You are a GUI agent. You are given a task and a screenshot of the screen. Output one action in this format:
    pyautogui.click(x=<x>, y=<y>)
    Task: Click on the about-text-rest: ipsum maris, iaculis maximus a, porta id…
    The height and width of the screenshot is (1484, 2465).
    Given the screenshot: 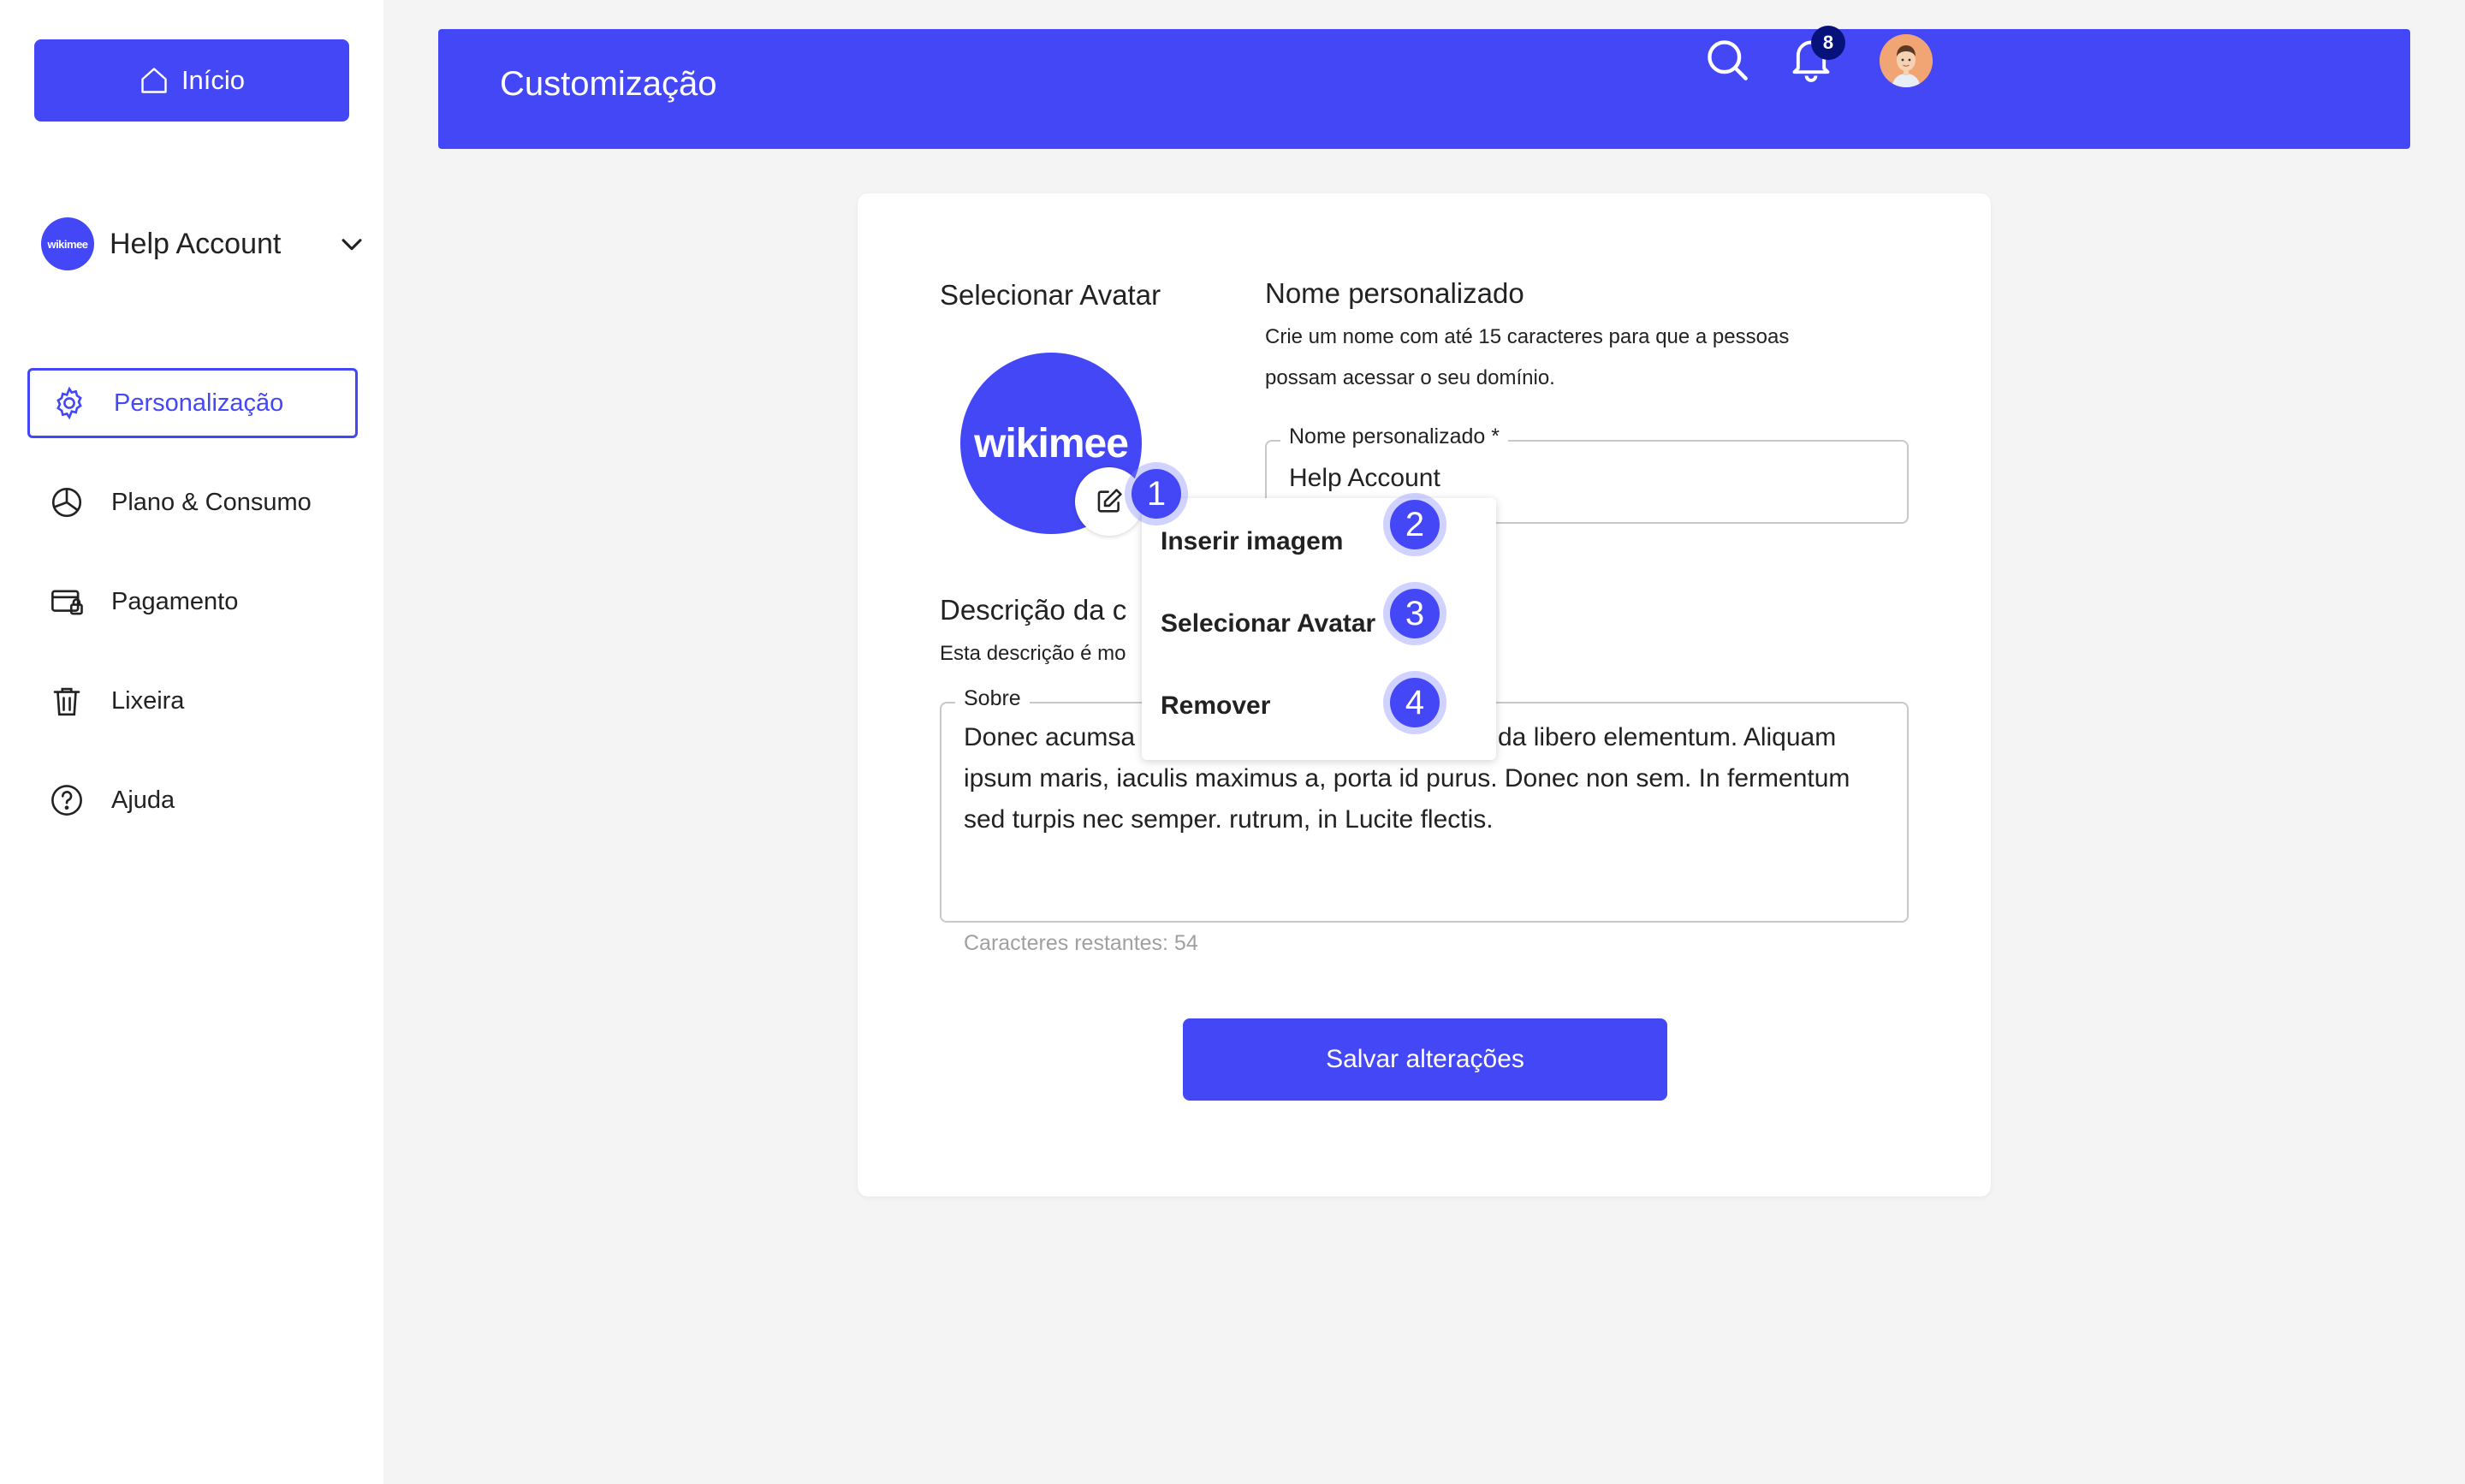 What is the action you would take?
    pyautogui.click(x=1426, y=799)
    